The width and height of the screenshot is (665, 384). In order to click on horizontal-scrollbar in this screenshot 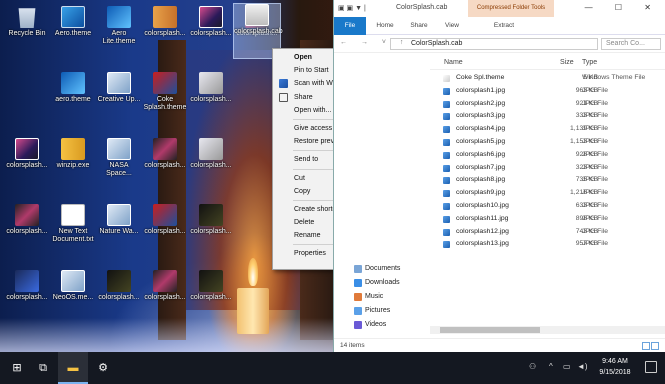, I will do `click(547, 330)`.